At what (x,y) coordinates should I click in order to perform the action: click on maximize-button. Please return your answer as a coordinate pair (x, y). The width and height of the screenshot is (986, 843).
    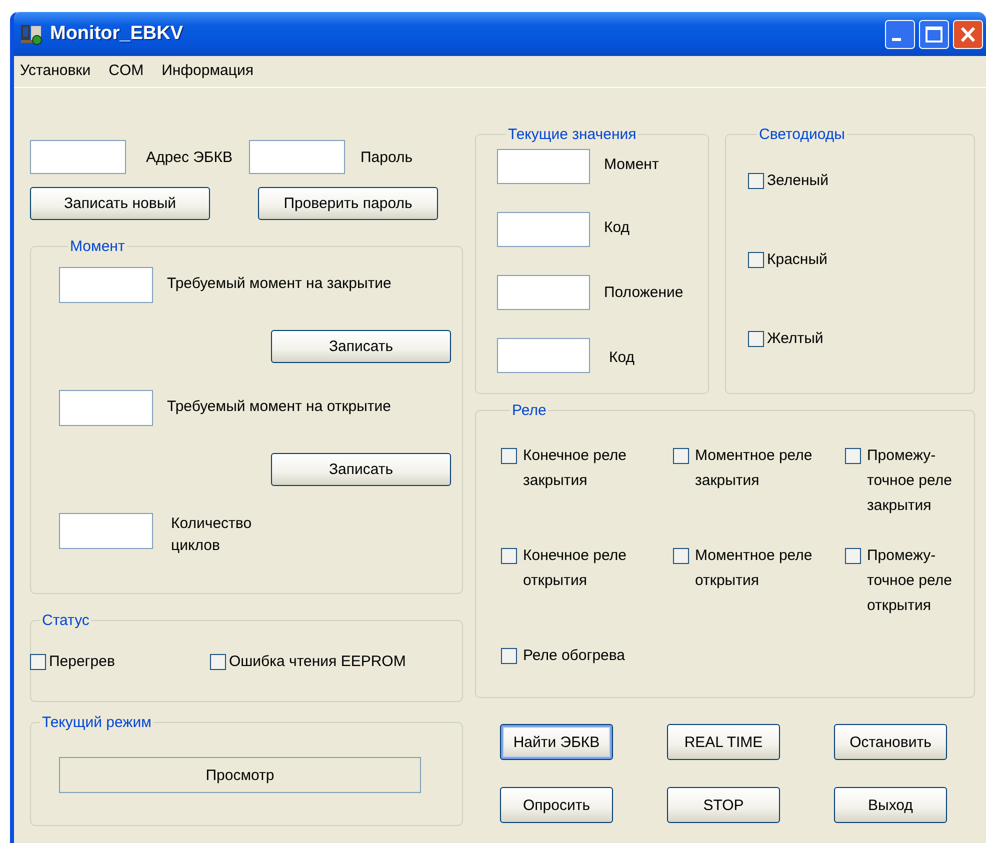
    Looking at the image, I should click on (934, 34).